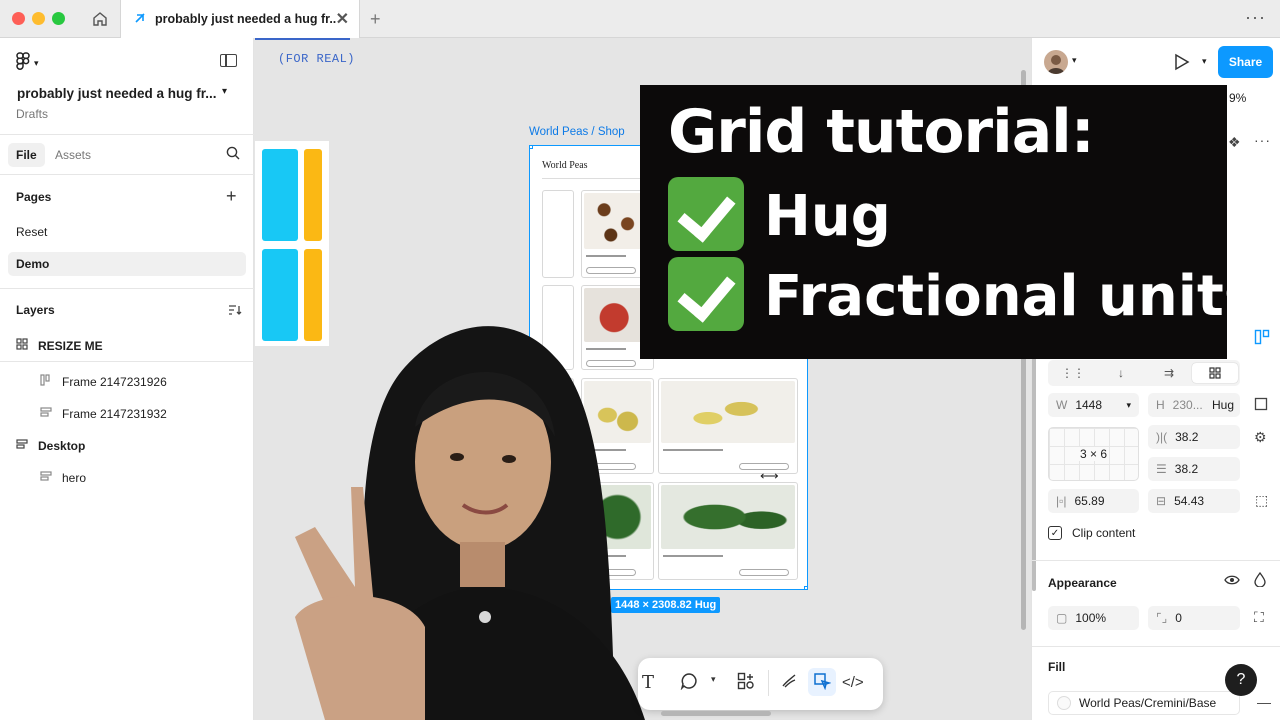 Image resolution: width=1280 pixels, height=720 pixels. I want to click on vertical-padding-value: 54.43, so click(1189, 501).